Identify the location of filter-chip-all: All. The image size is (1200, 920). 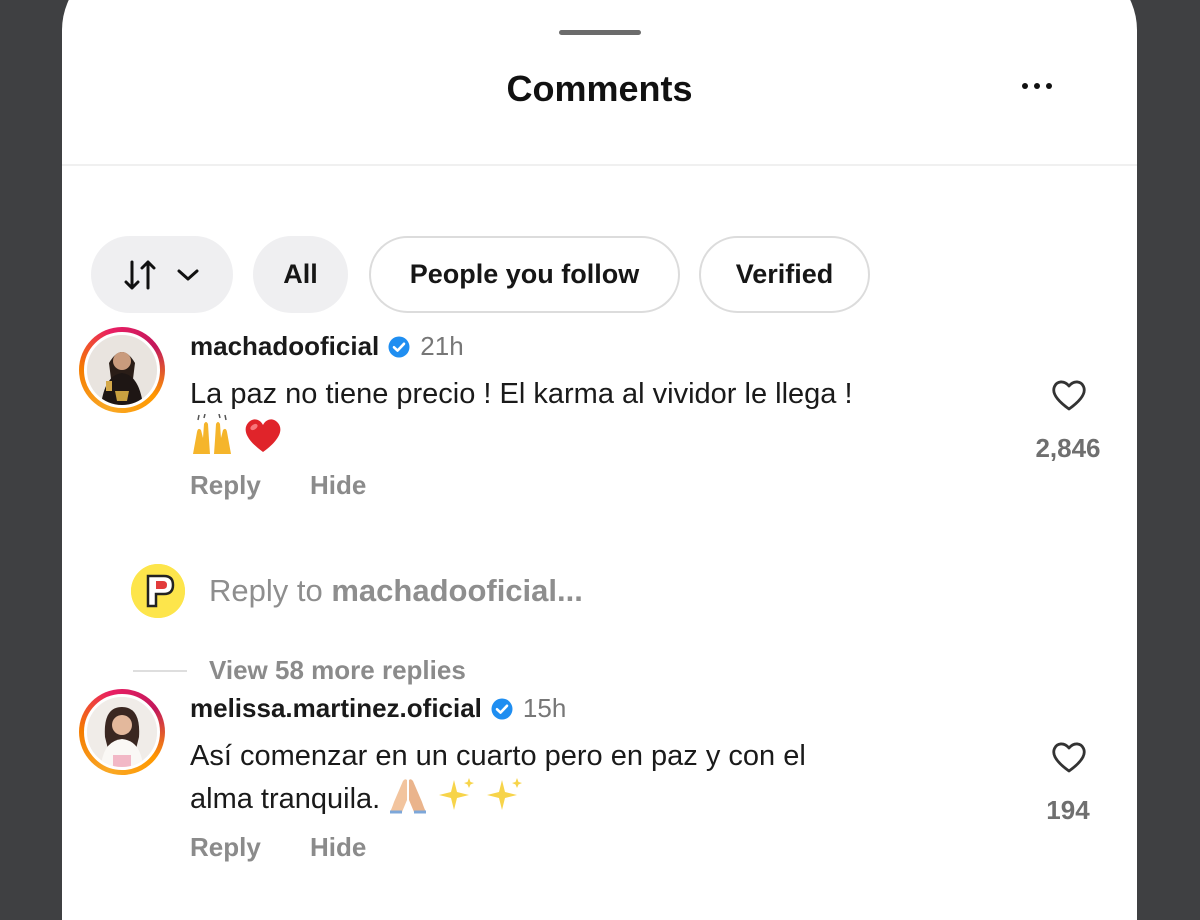
(300, 274).